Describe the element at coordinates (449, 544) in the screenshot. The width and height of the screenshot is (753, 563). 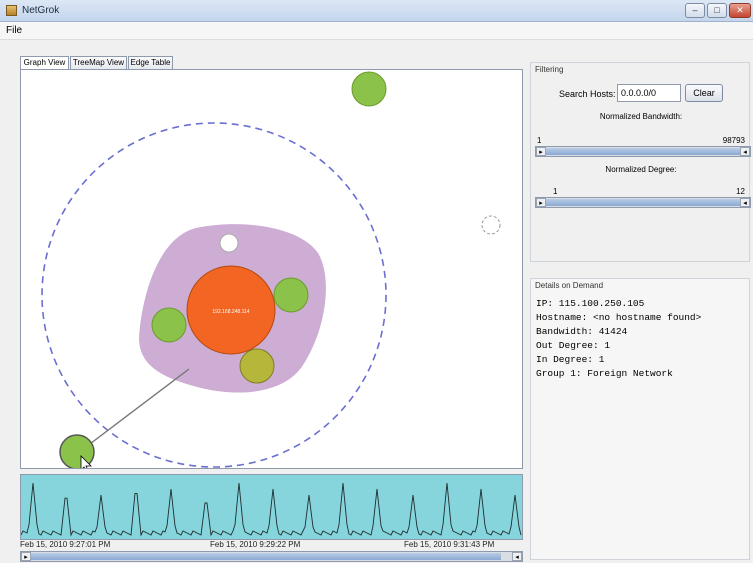
I see `timeline-end-label: Feb 15, 2010 9:31:43 PM` at that location.